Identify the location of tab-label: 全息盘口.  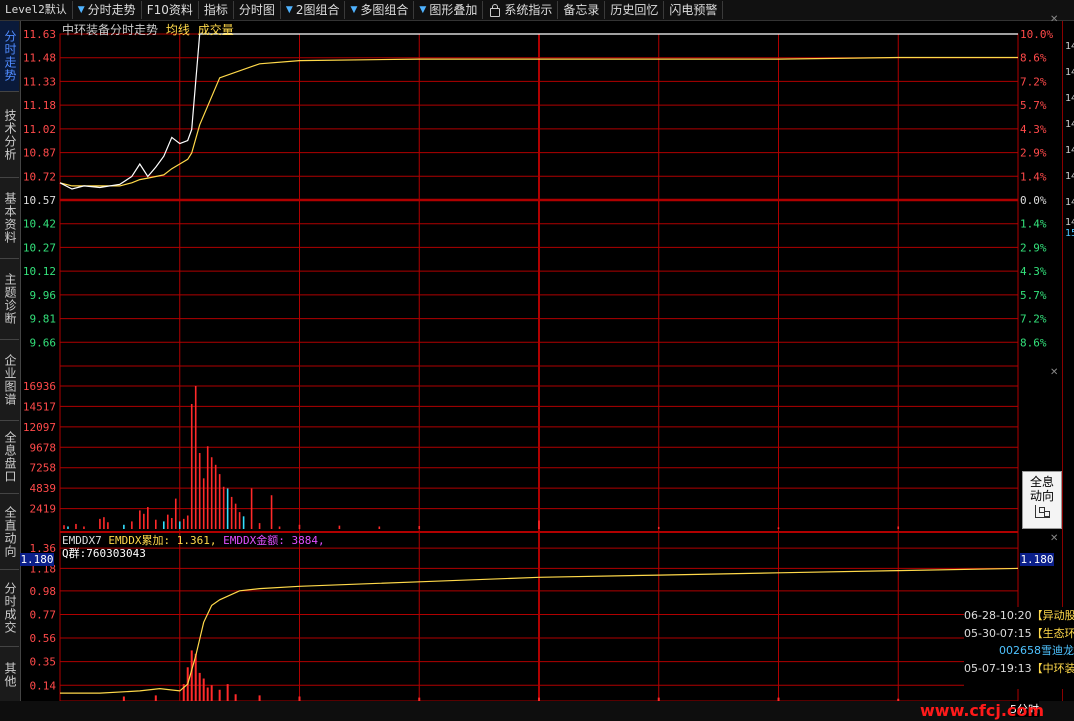
(10, 457).